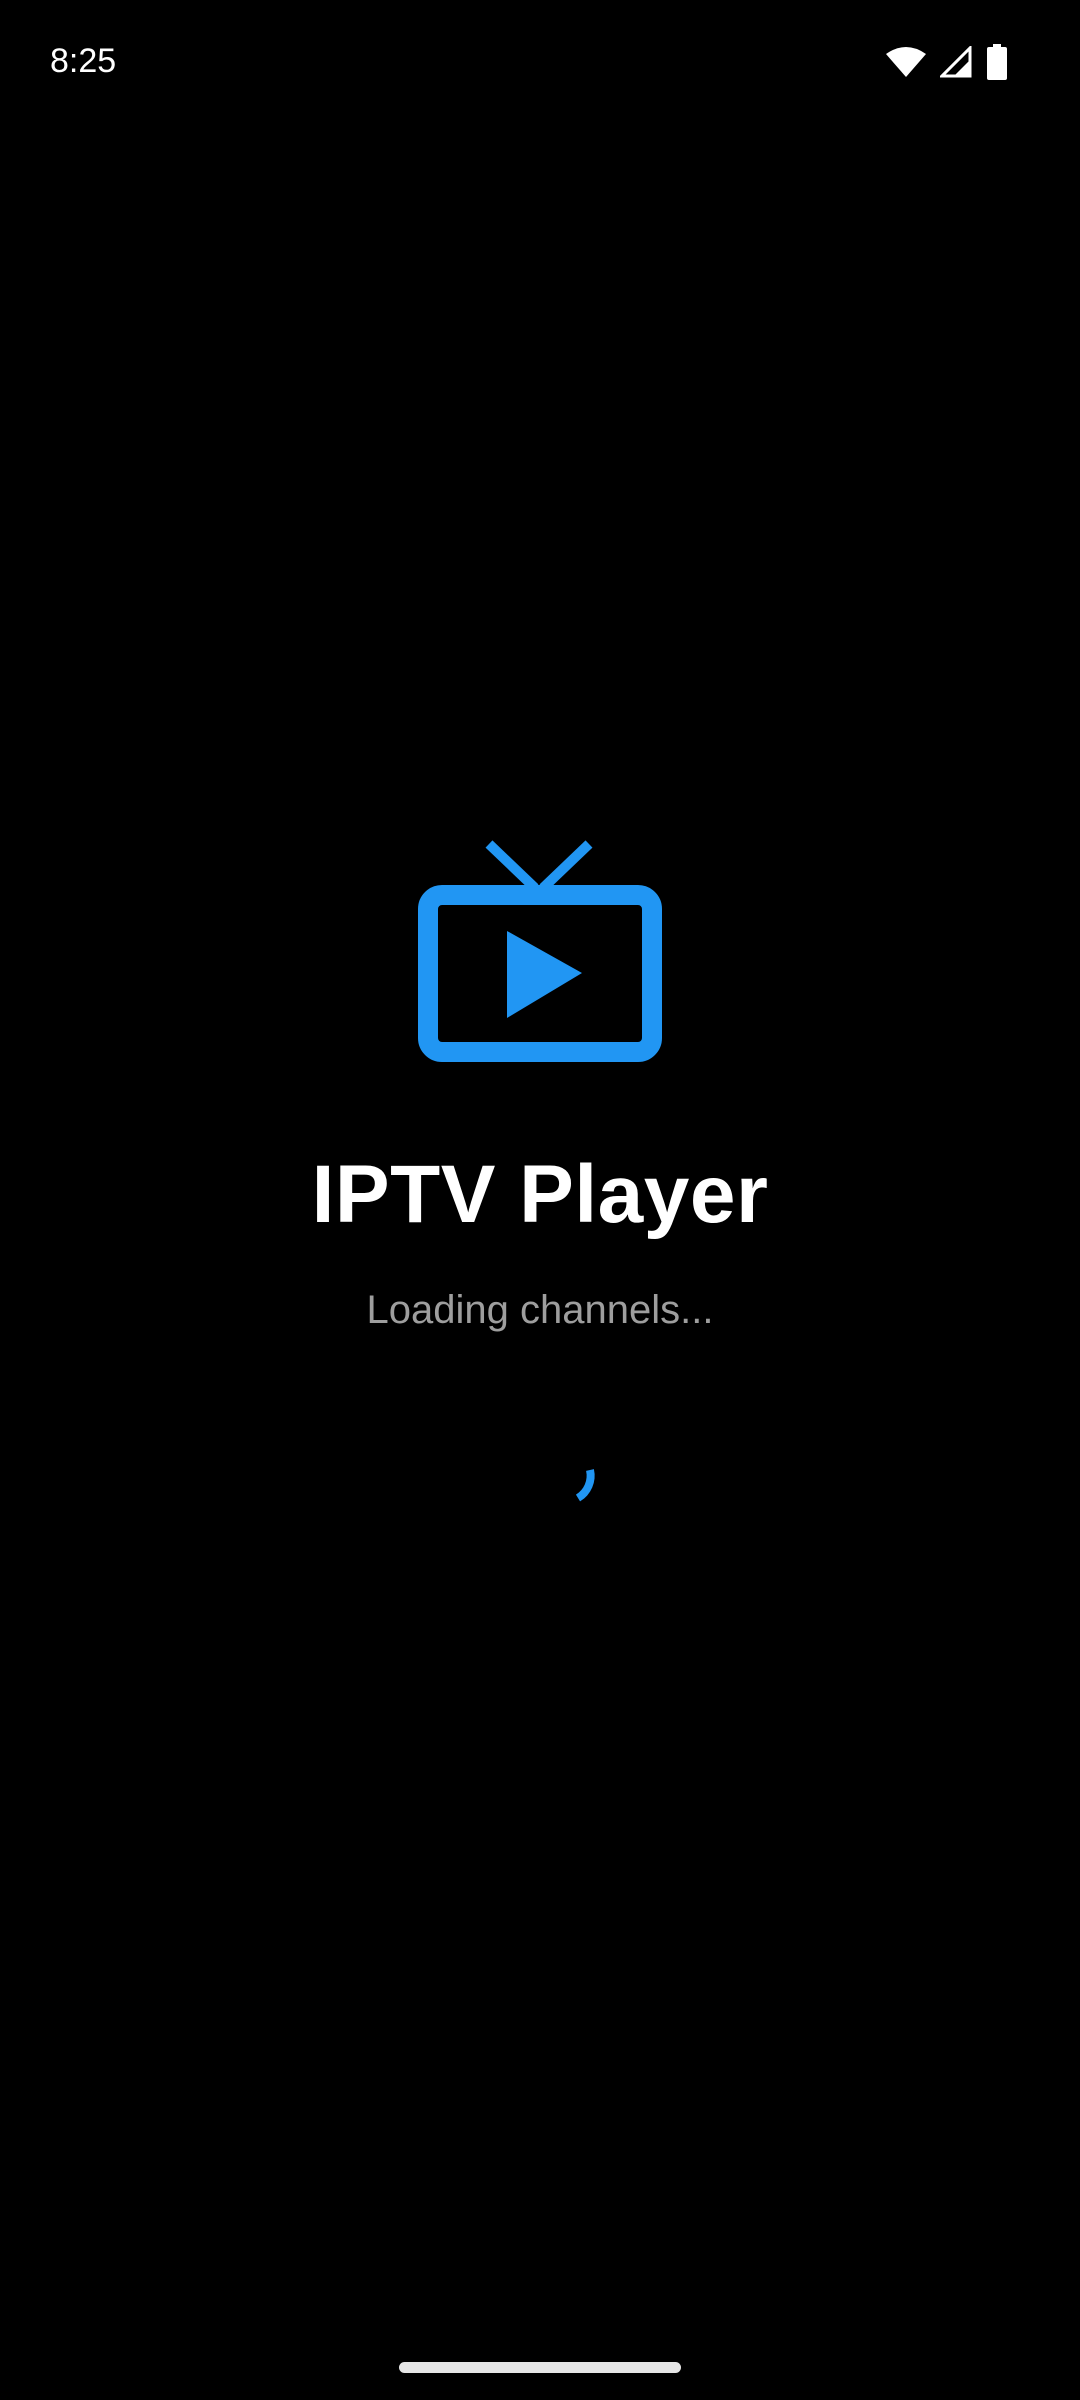  What do you see at coordinates (572, 1488) in the screenshot?
I see `loading-spinner-icon` at bounding box center [572, 1488].